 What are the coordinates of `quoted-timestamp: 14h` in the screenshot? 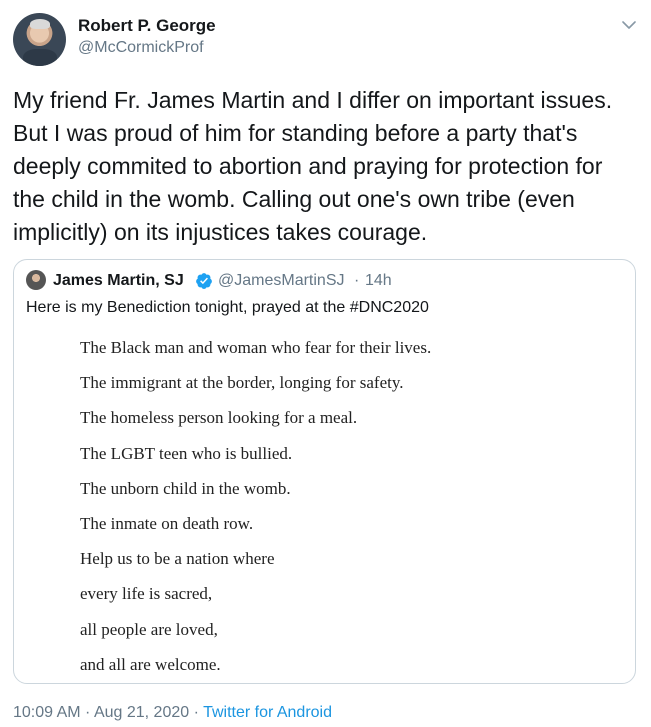 It's located at (378, 280).